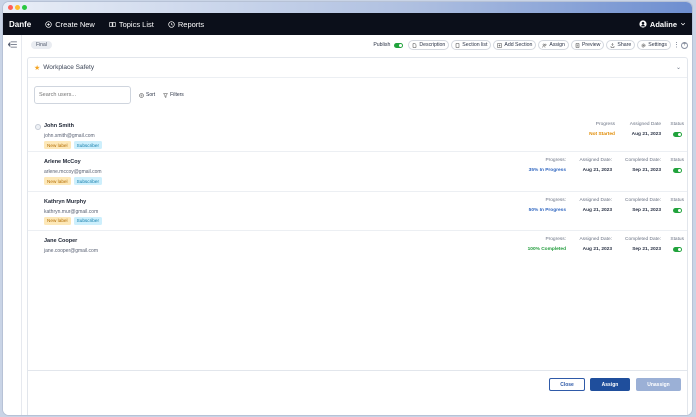  Describe the element at coordinates (684, 45) in the screenshot. I see `add-icon: +` at that location.